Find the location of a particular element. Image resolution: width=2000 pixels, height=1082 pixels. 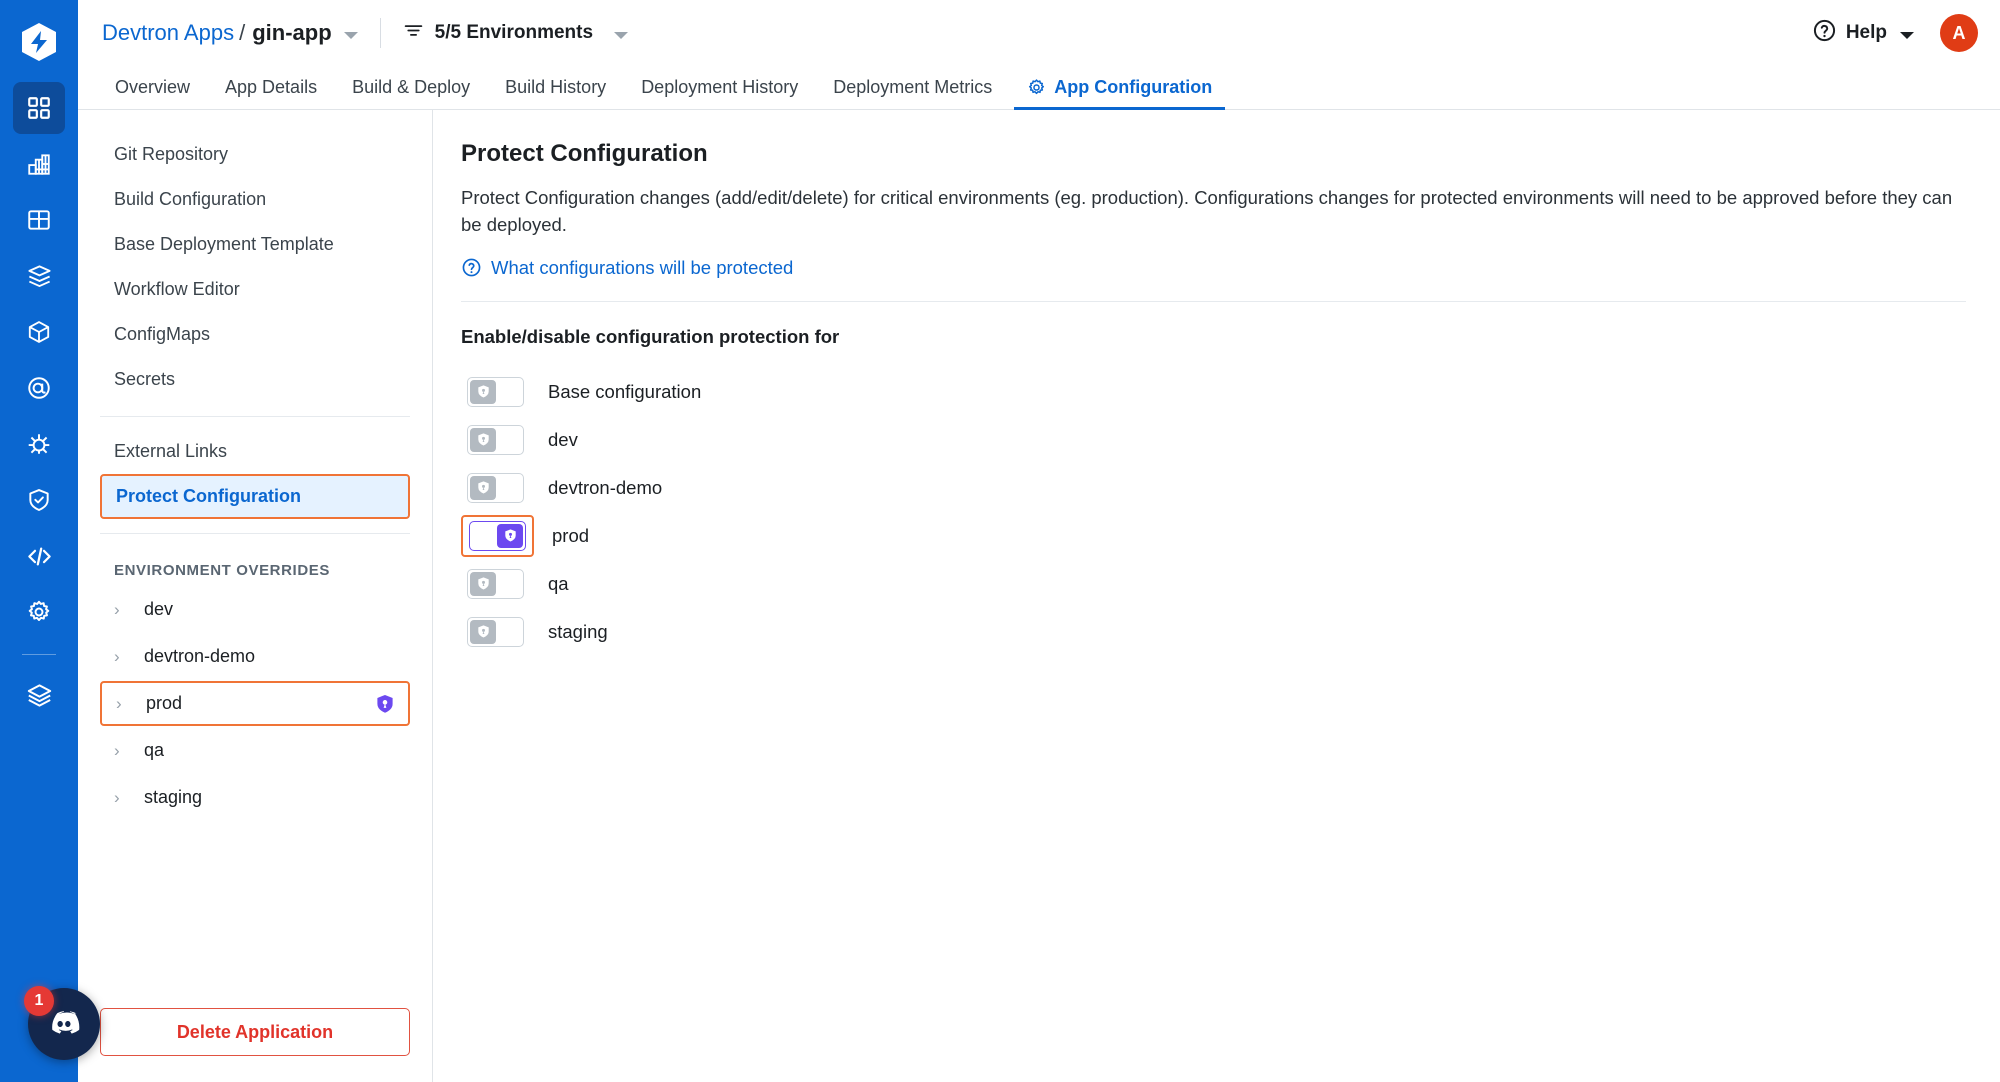

tab-app-configuration: App Configuration is located at coordinates (1120, 88).